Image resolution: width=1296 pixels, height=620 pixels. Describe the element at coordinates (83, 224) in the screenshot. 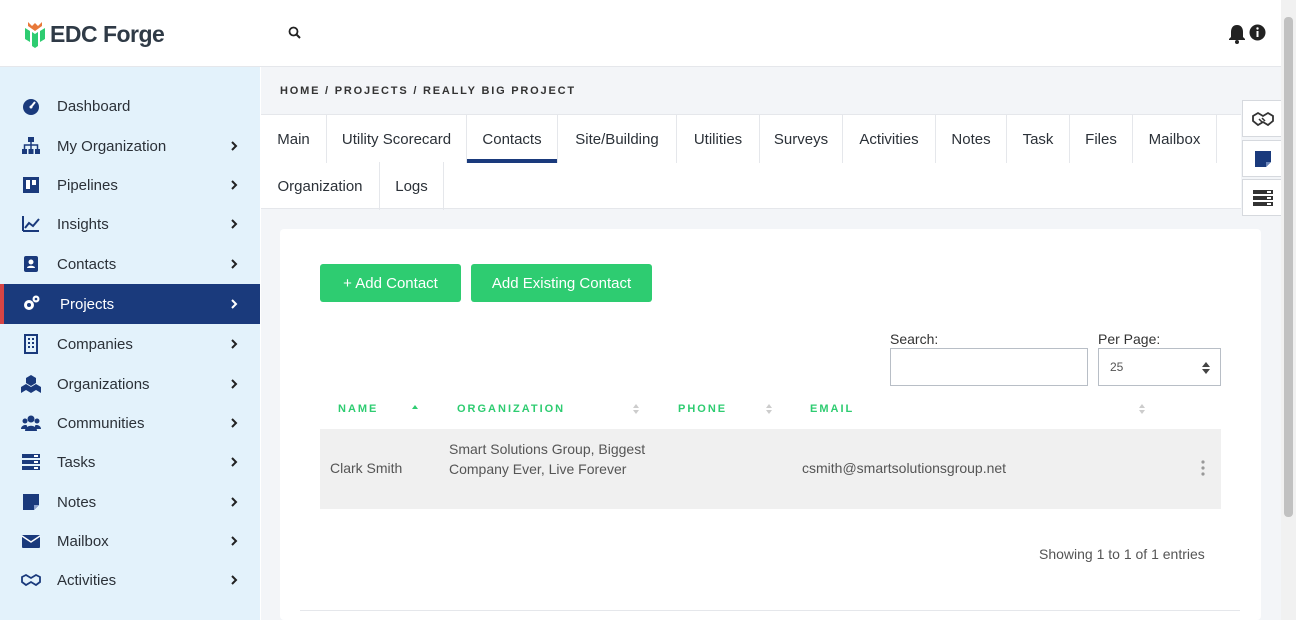

I see `sidebar-item-label: Insights` at that location.